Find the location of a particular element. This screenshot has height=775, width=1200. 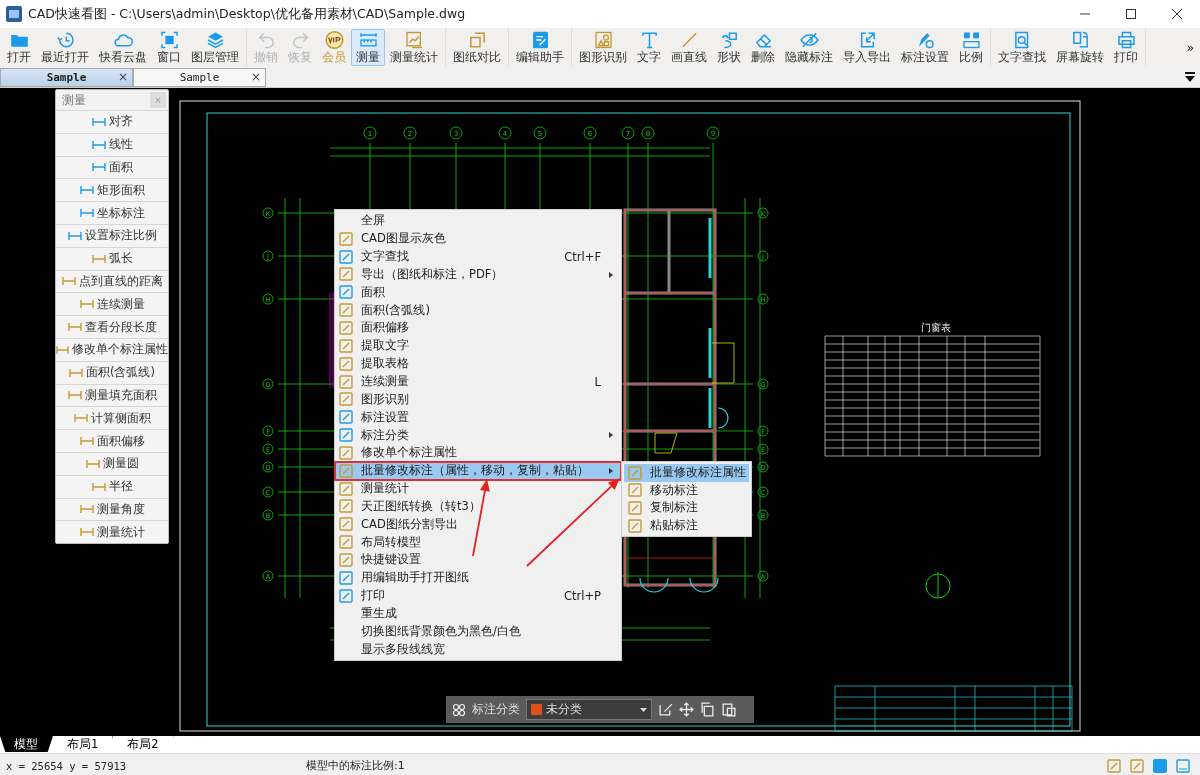

menu-item: 重生成 is located at coordinates (478, 613).